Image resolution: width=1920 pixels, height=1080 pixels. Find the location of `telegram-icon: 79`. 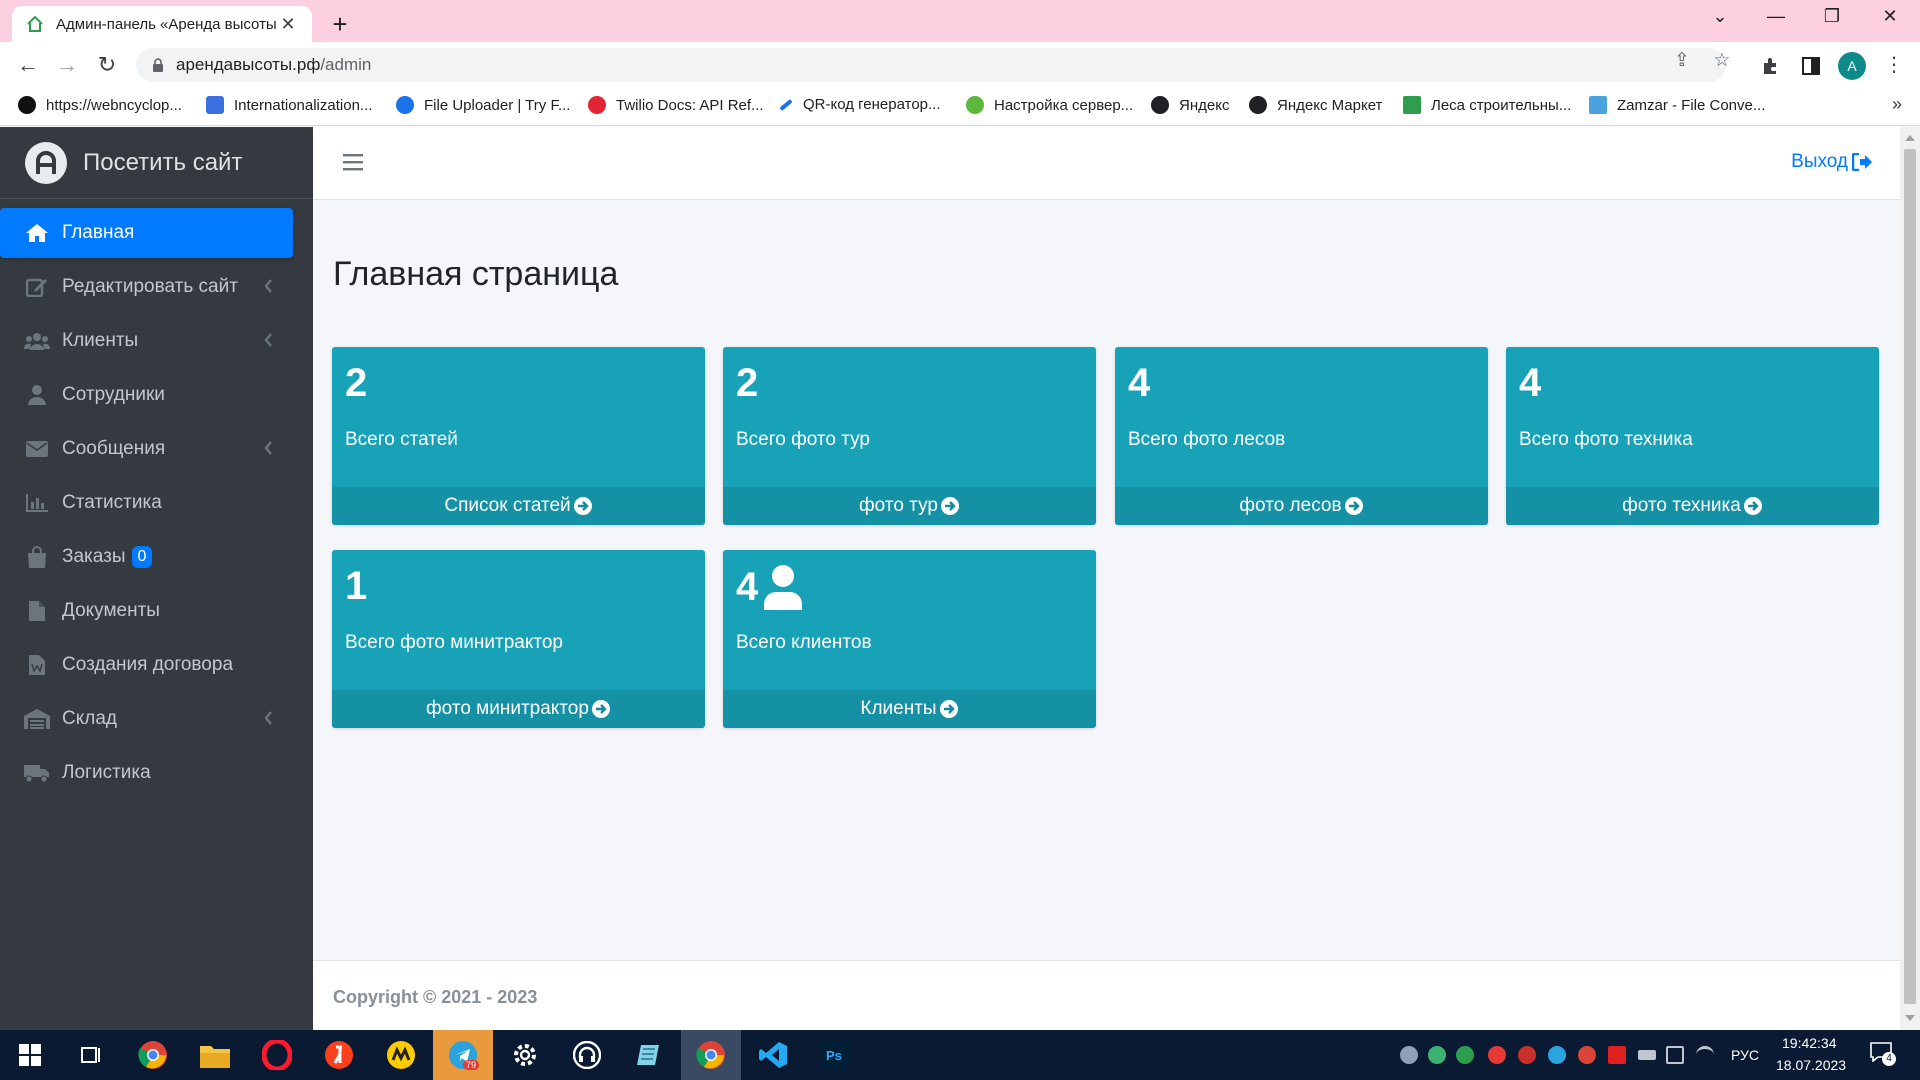

telegram-icon: 79 is located at coordinates (463, 1055).